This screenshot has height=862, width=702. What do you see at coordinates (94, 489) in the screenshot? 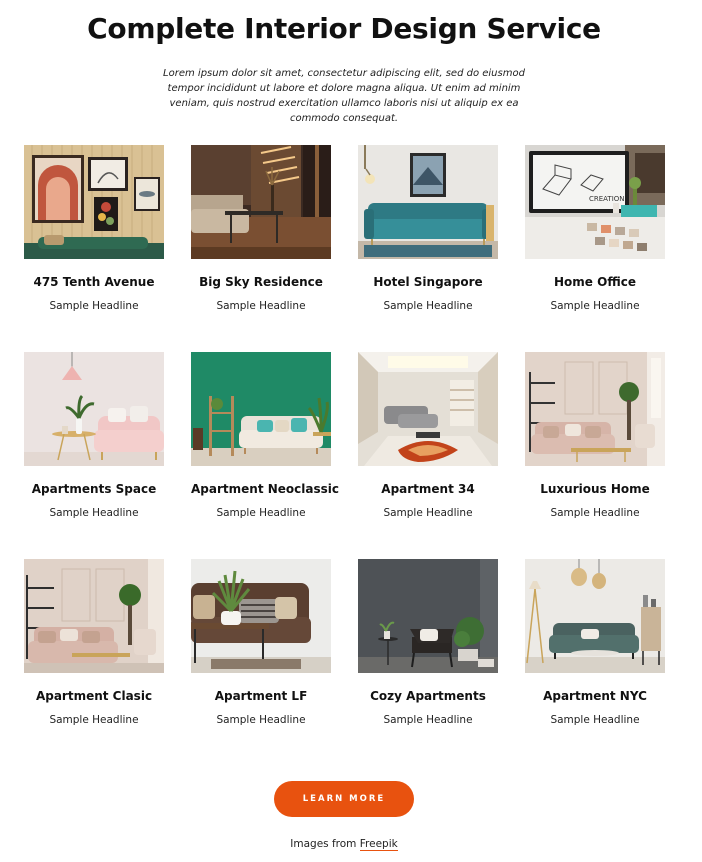
I see `project-title: Apartments Space` at bounding box center [94, 489].